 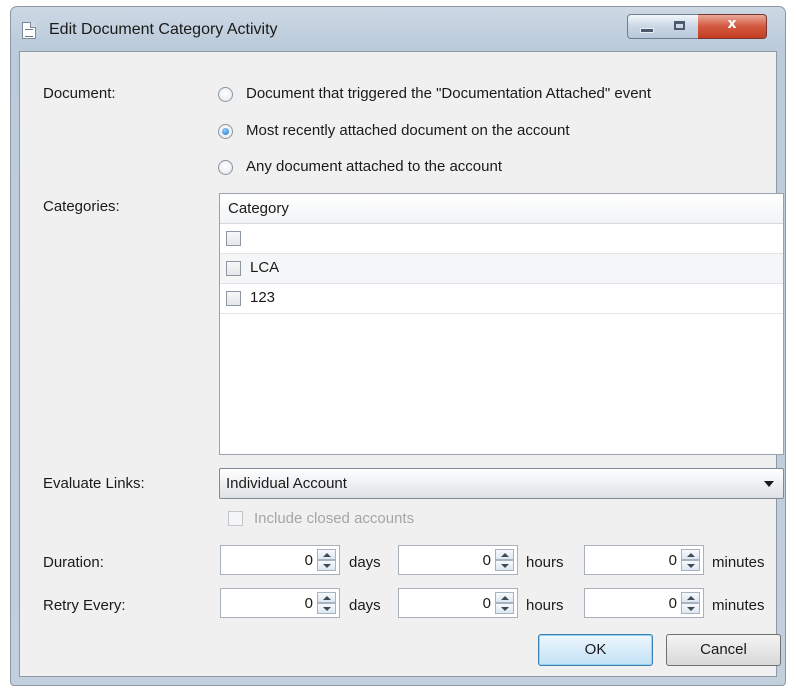 I want to click on table-row: LCA, so click(x=501, y=269).